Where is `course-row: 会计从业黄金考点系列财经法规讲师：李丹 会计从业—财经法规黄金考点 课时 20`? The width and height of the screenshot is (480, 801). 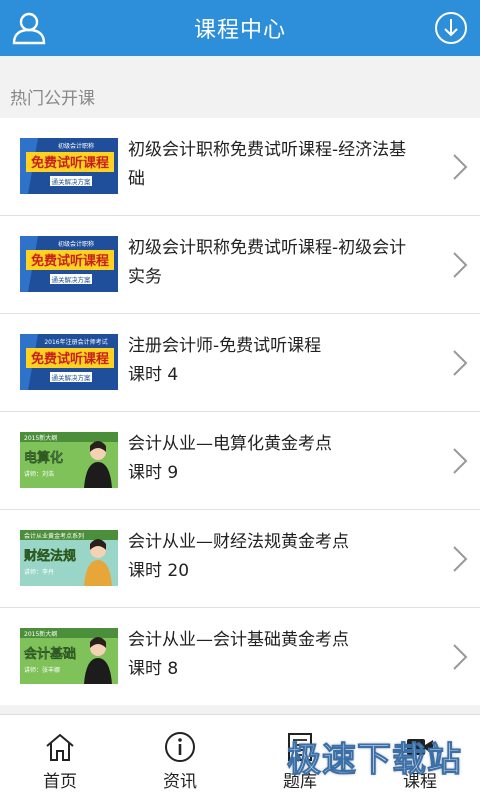
course-row: 会计从业黄金考点系列财经法规讲师：李丹 会计从业—财经法规黄金考点 课时 20 is located at coordinates (240, 559).